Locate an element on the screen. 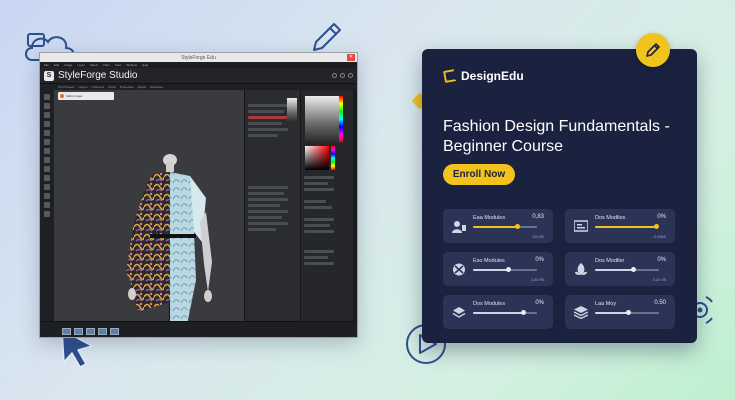 This screenshot has height=400, width=735. module-card: Eaa Modules 0,83 110.80 is located at coordinates (498, 226).